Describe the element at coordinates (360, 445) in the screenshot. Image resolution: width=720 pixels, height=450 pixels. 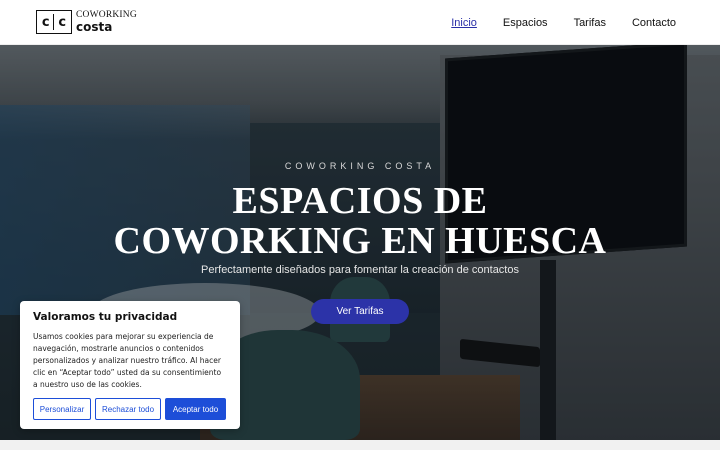
I see `next-section-strip` at that location.